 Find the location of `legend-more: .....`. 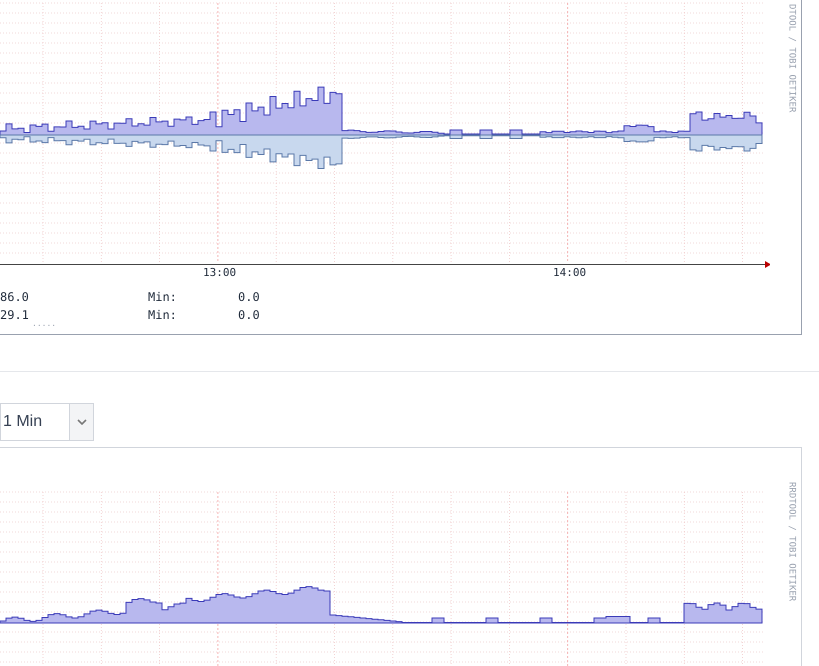

legend-more: ..... is located at coordinates (44, 324).